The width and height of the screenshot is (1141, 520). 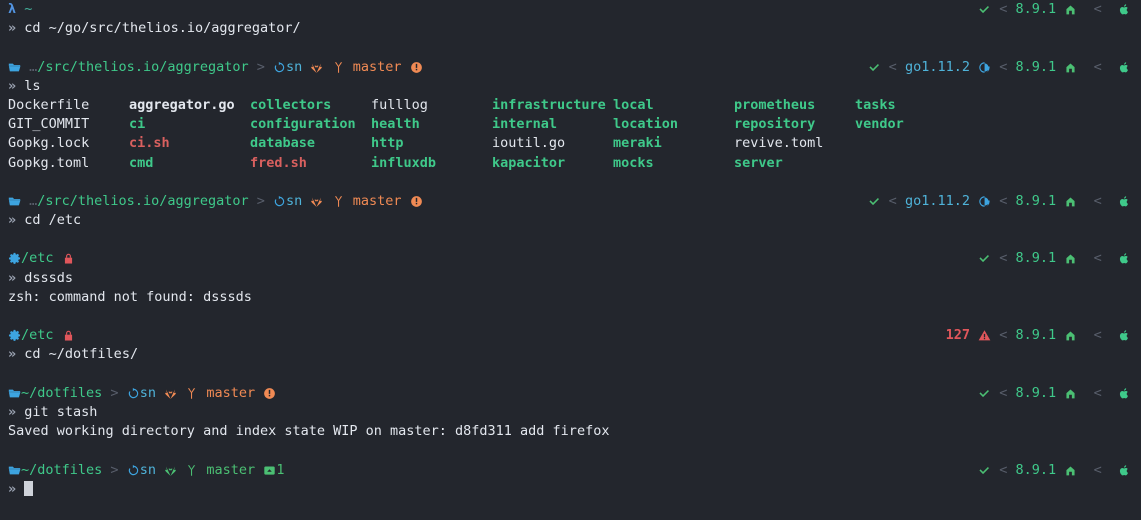 I want to click on listing-cell: Gopkg.toml, so click(x=68, y=163).